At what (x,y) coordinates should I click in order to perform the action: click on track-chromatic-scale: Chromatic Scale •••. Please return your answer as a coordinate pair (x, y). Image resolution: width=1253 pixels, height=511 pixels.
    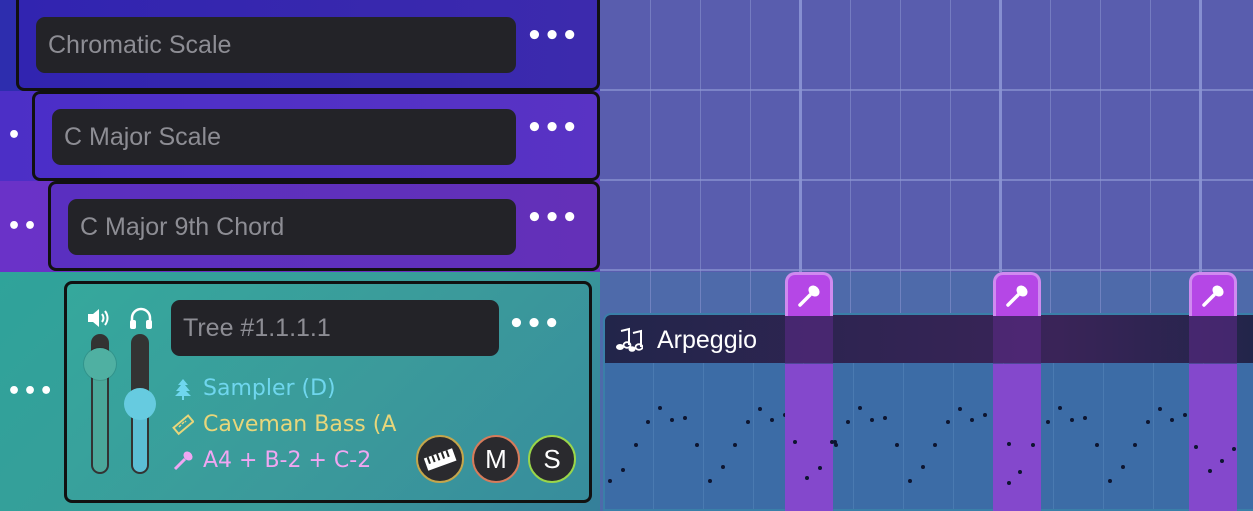
    Looking at the image, I should click on (308, 45).